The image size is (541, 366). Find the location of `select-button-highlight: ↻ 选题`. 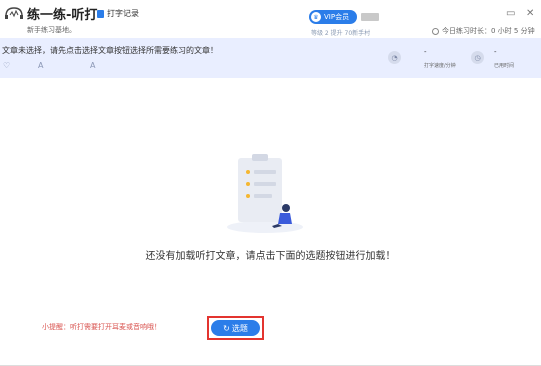

select-button-highlight: ↻ 选题 is located at coordinates (235, 328).